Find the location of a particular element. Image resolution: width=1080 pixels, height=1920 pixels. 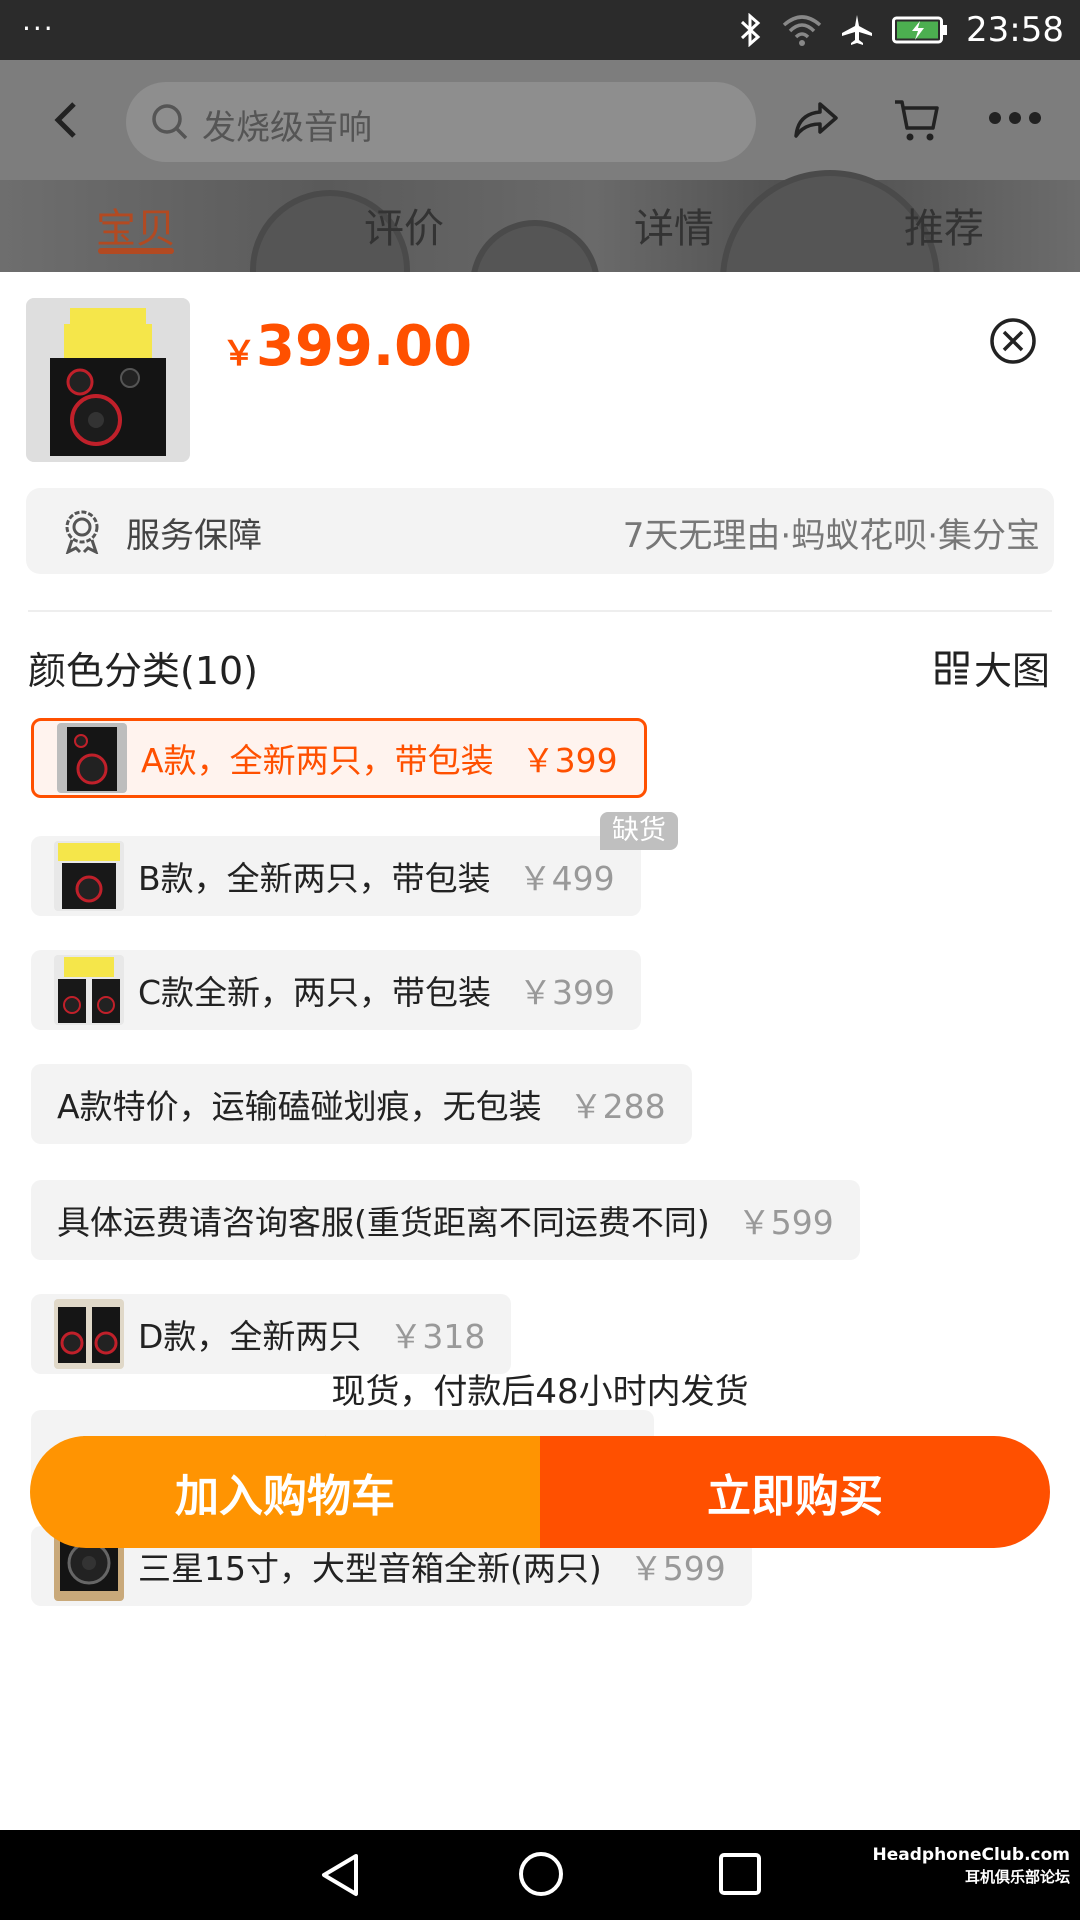

sku-option: C款全新，两只，带包装 ￥399 is located at coordinates (336, 990).